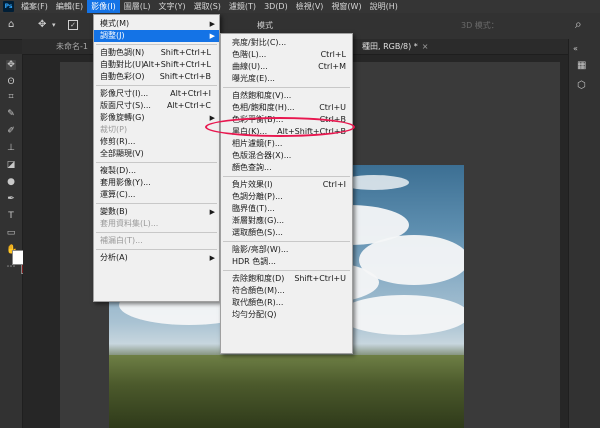 The image size is (600, 428). What do you see at coordinates (212, 24) in the screenshot?
I see `submenu-arrow-icon: ▶` at bounding box center [212, 24].